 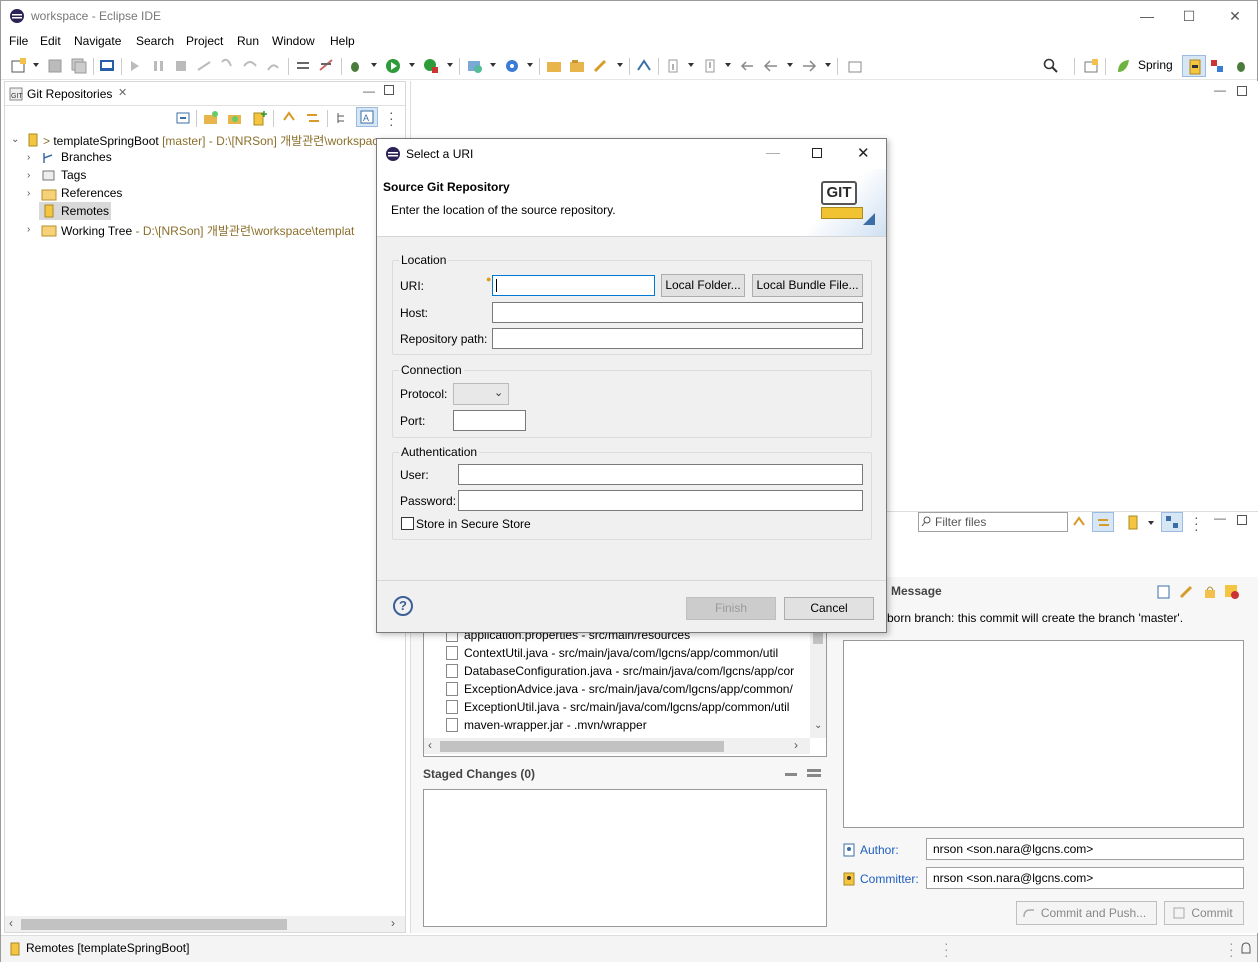 What do you see at coordinates (855, 66) in the screenshot?
I see `pin-editor-icon` at bounding box center [855, 66].